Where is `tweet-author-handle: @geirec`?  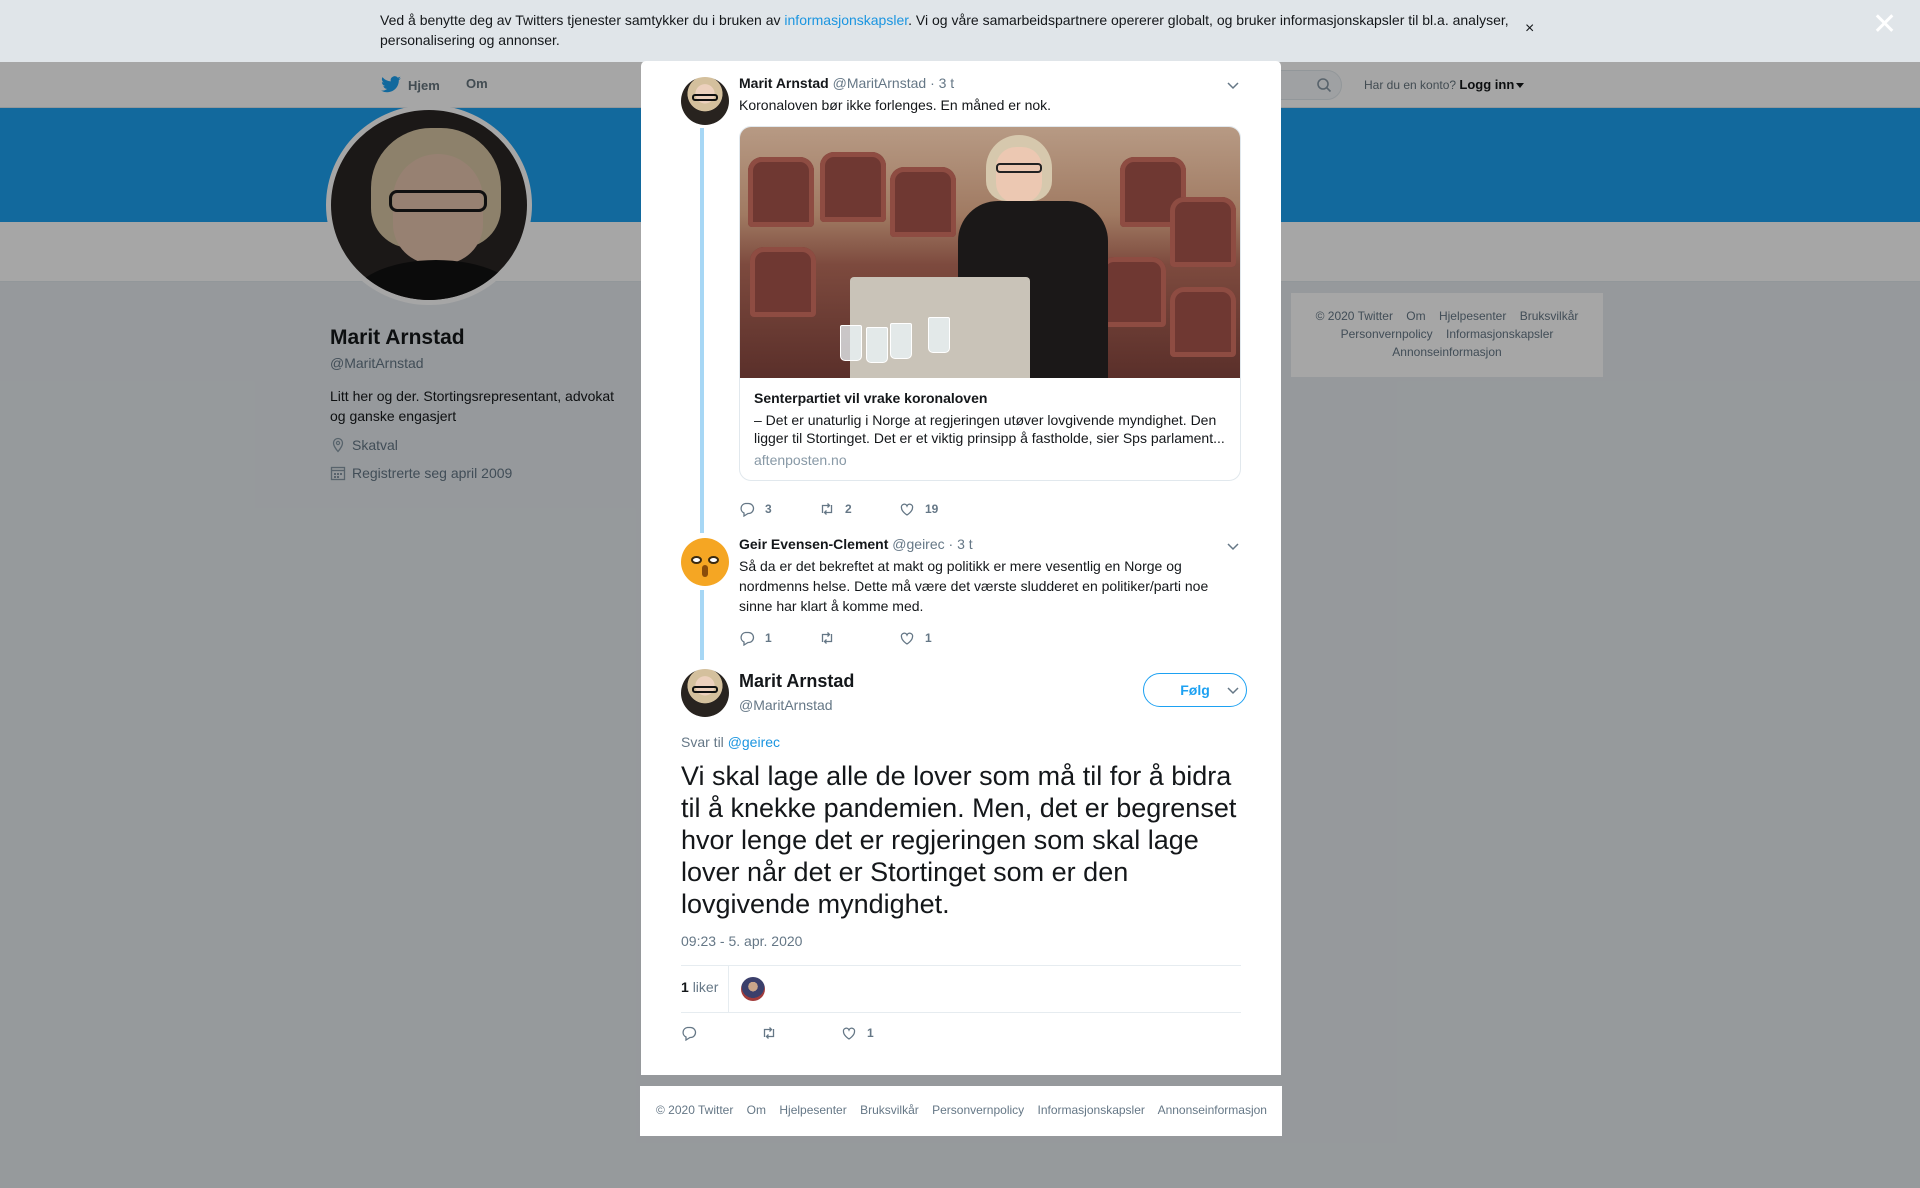
tweet-author-handle: @geirec is located at coordinates (918, 544).